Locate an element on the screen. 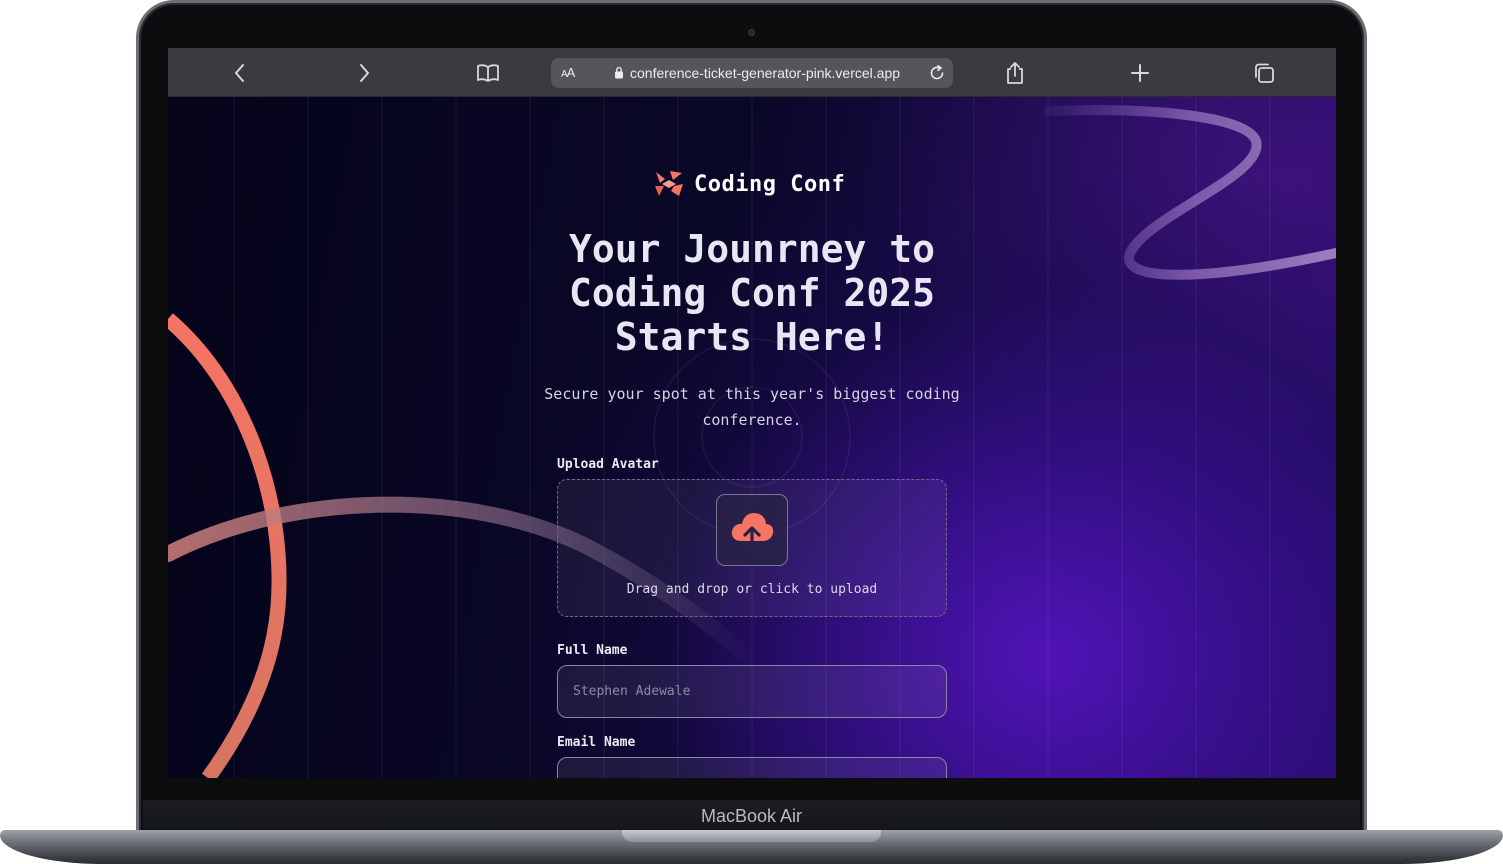  coding-conf-logo-icon is located at coordinates (669, 183).